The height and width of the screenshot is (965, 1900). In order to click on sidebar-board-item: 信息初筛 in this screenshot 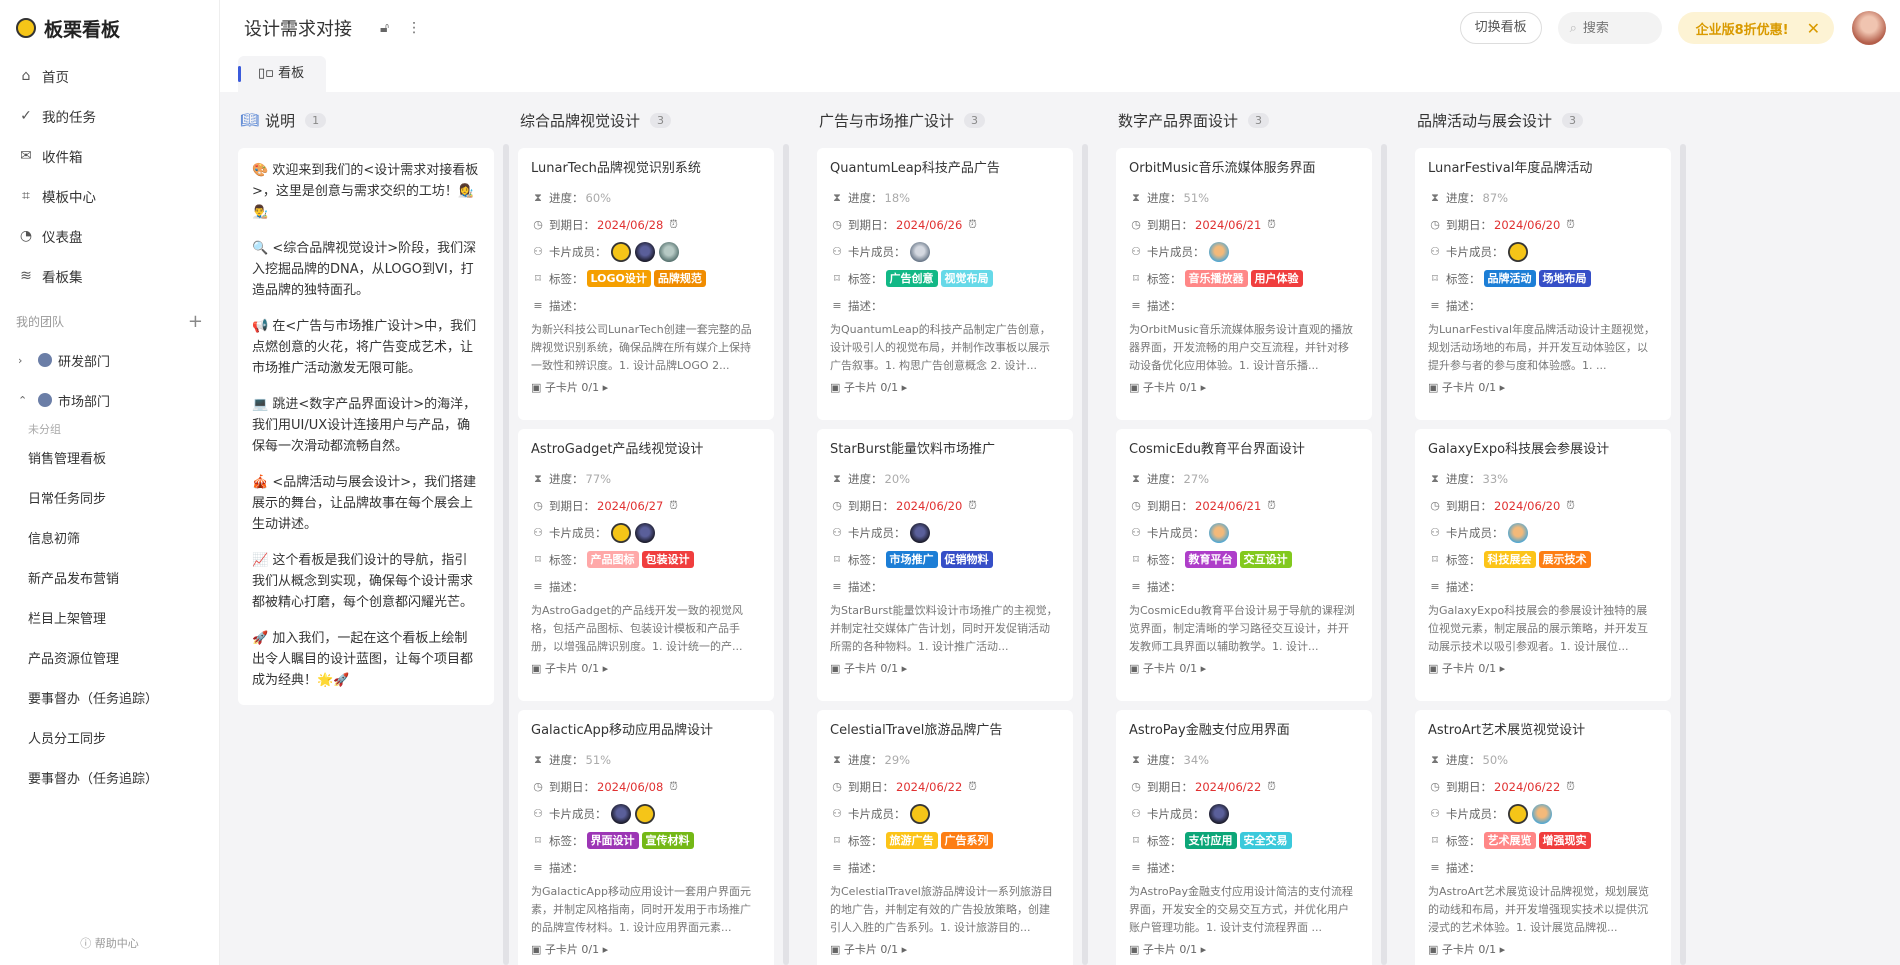, I will do `click(109, 540)`.